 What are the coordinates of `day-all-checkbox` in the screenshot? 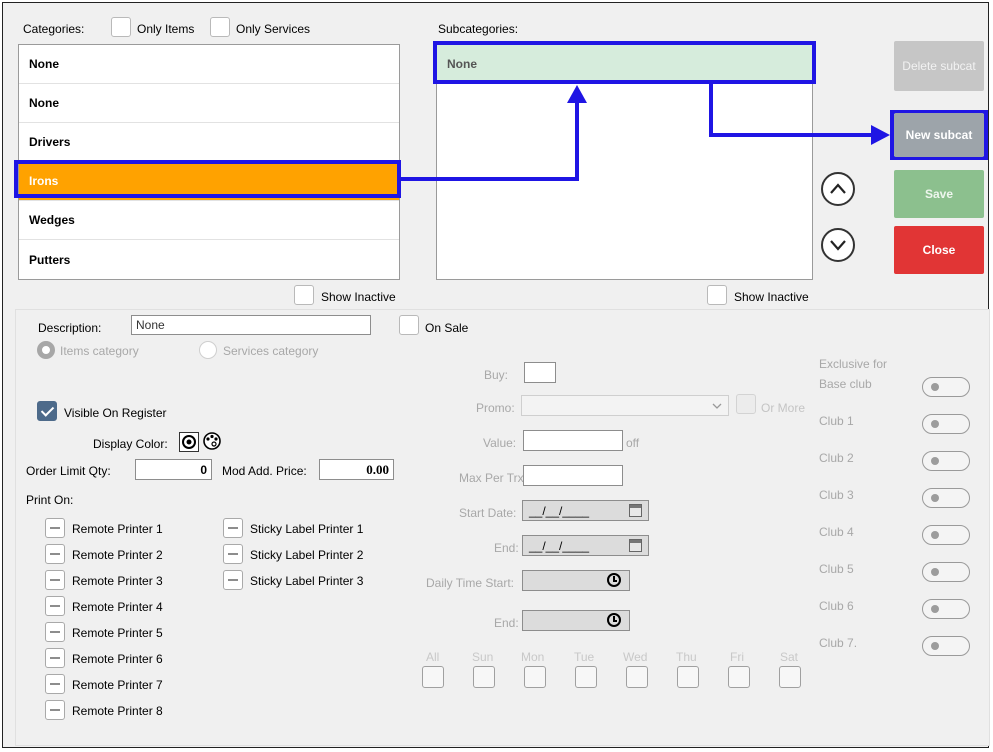 It's located at (433, 677).